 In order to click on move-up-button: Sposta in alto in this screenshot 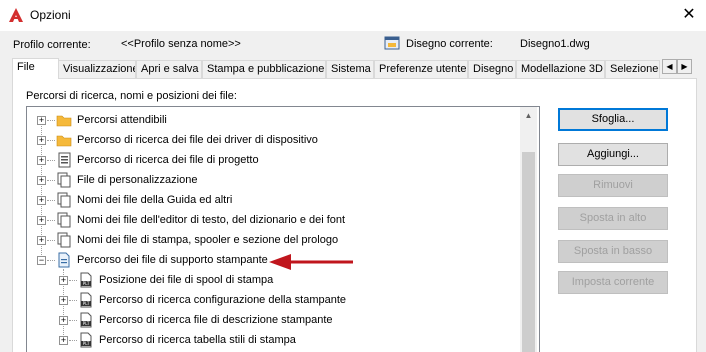, I will do `click(613, 218)`.